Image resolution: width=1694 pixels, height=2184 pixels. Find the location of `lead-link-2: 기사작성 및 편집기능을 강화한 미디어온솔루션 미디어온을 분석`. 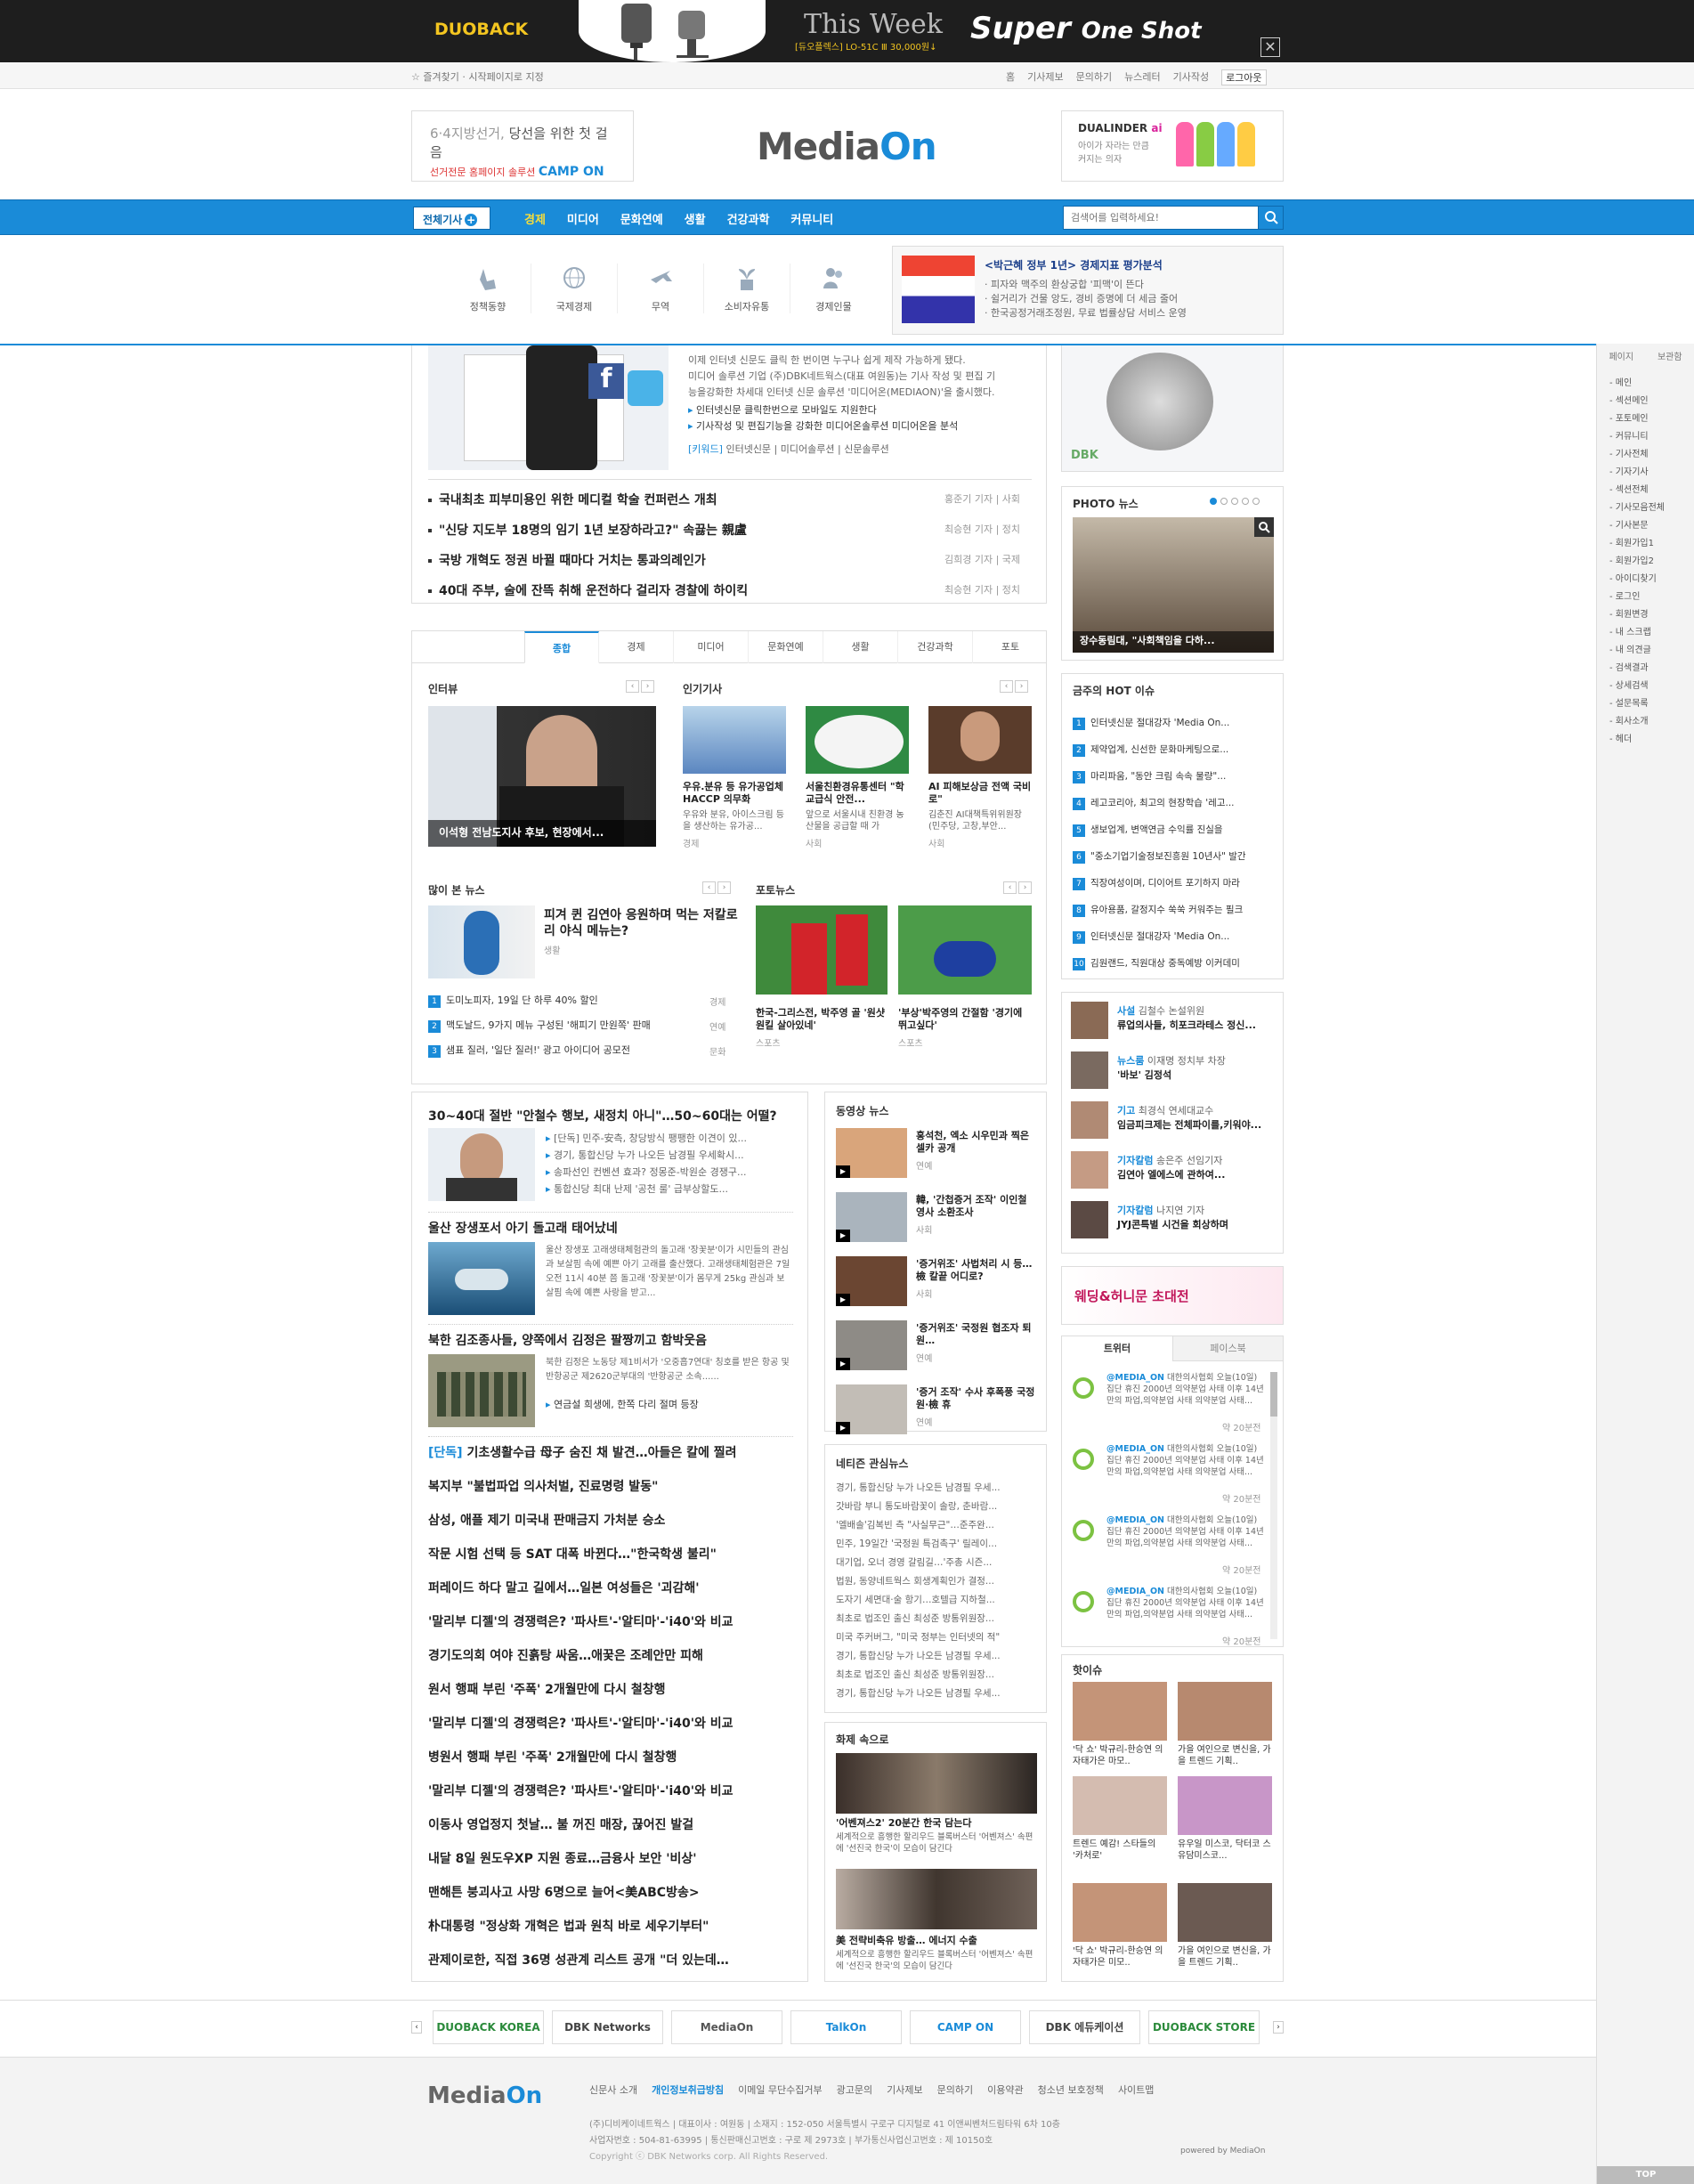

lead-link-2: 기사작성 및 편집기능을 강화한 미디어온솔루션 미디어온을 분석 is located at coordinates (827, 426).